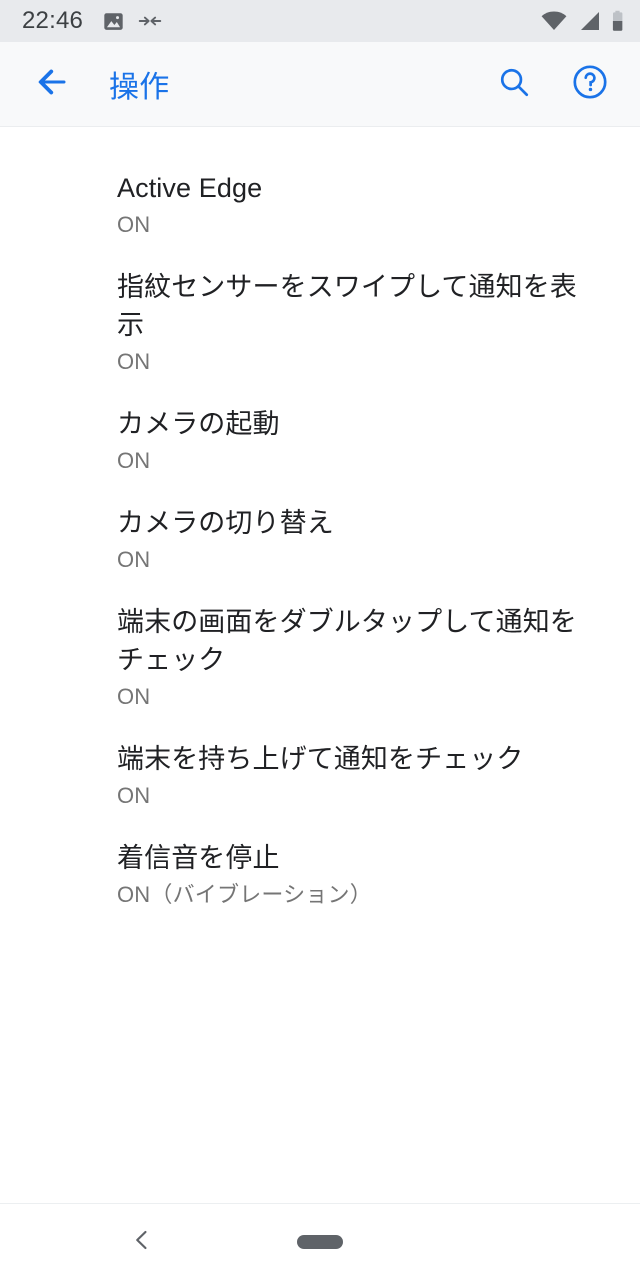 This screenshot has width=640, height=1280. What do you see at coordinates (225, 523) in the screenshot?
I see `preference-title: カメラの切り替え` at bounding box center [225, 523].